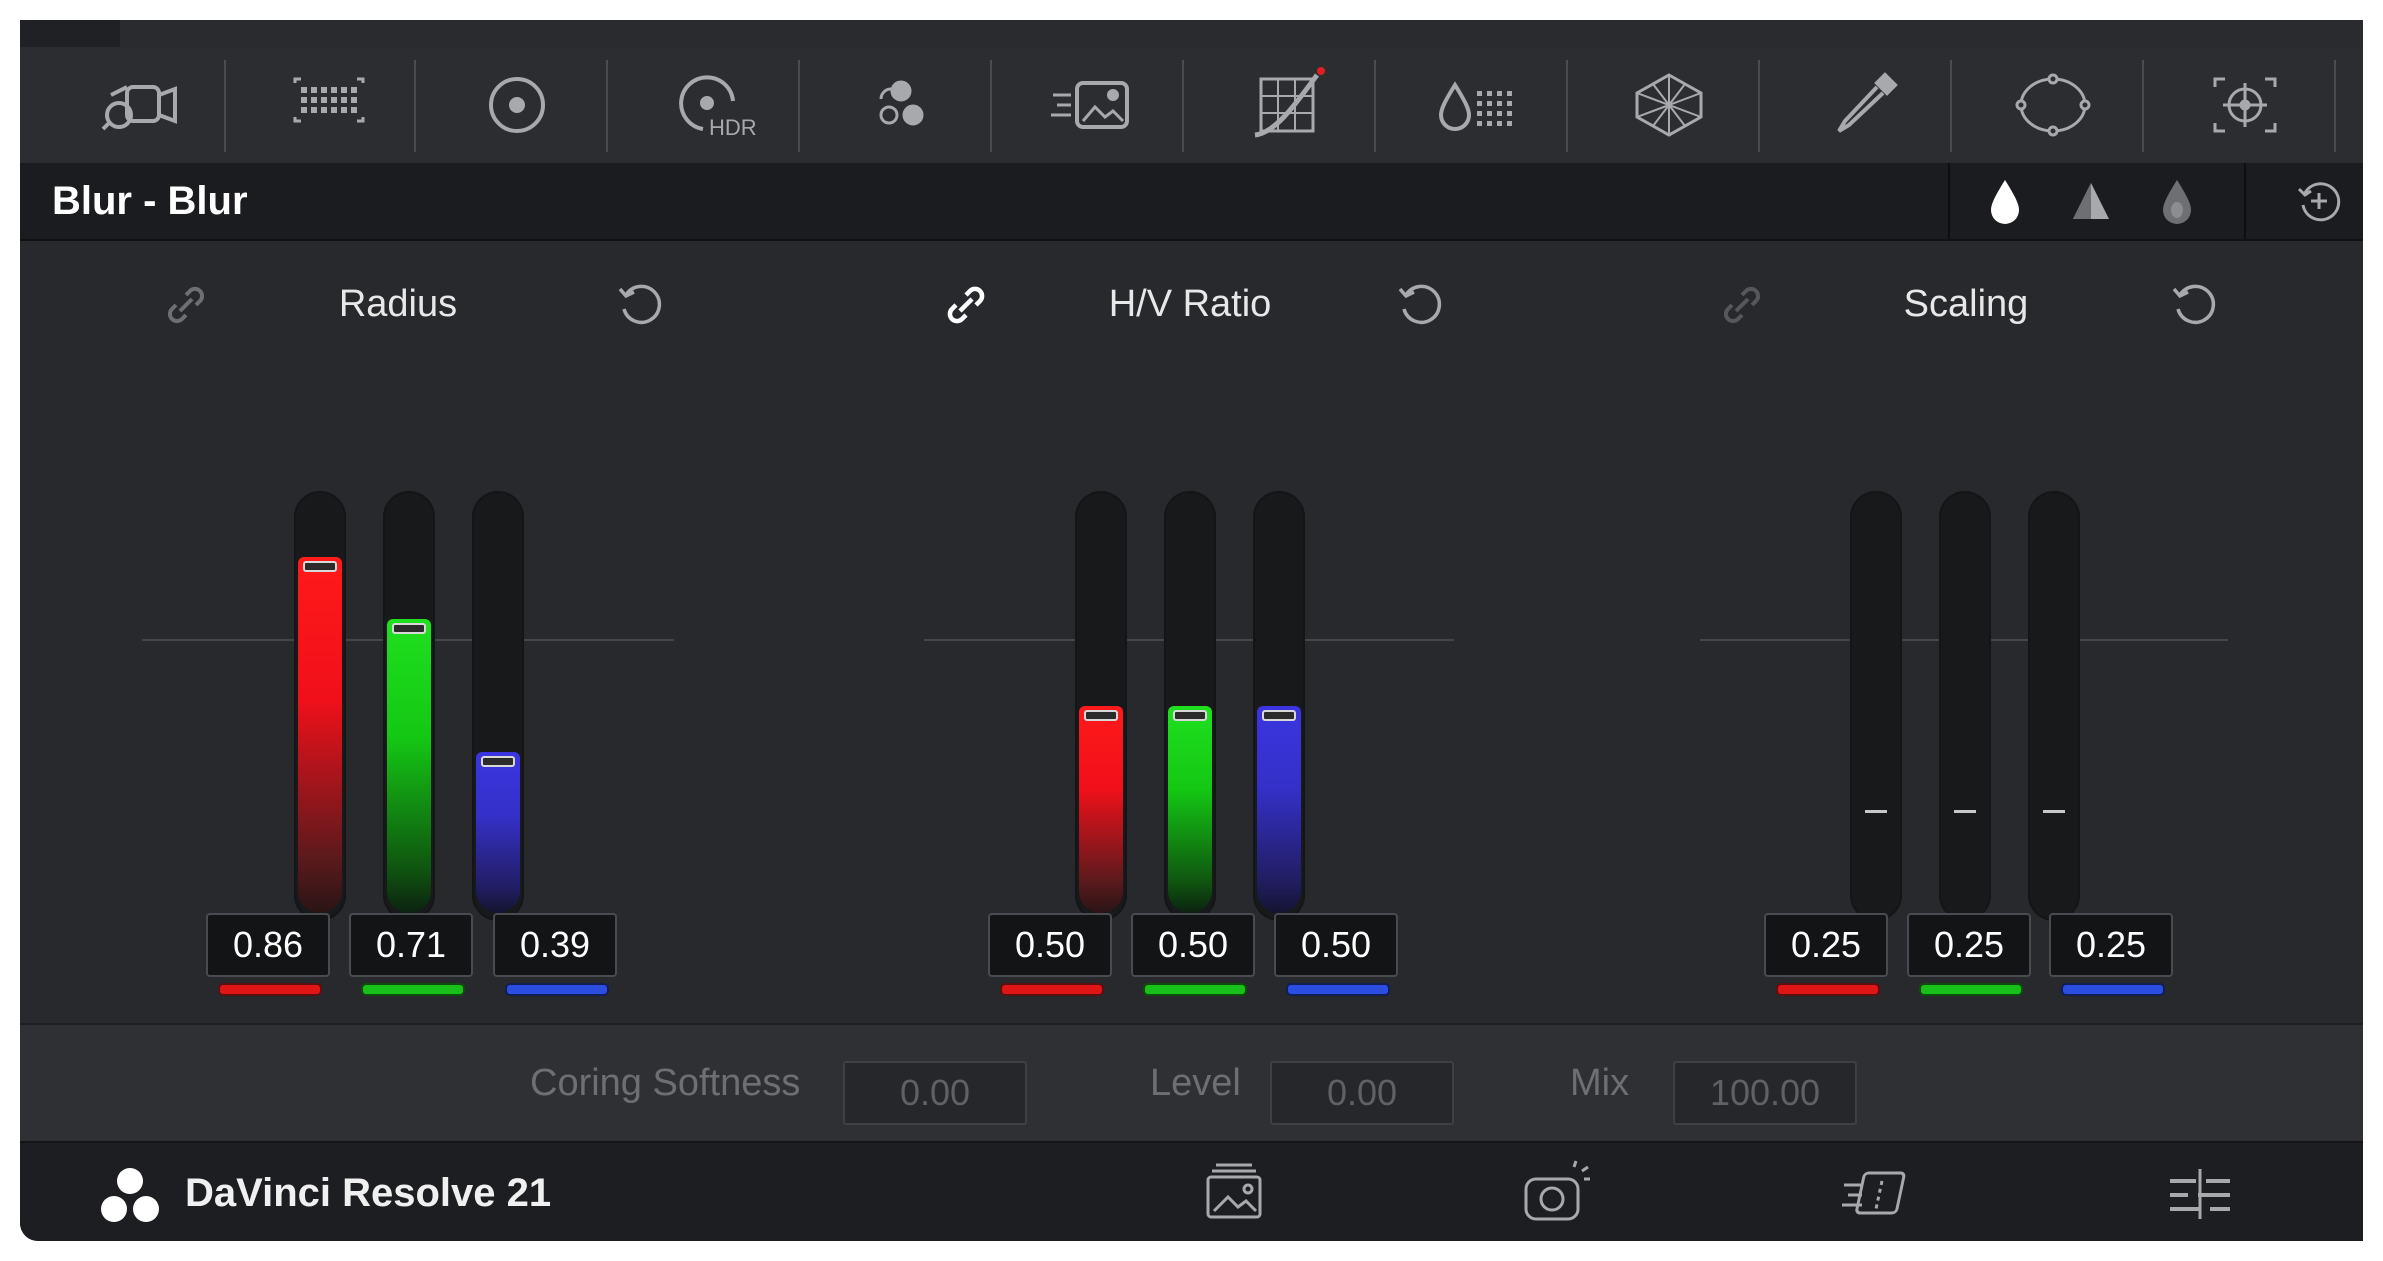 The width and height of the screenshot is (2383, 1261). I want to click on radius-red-fill, so click(320, 735).